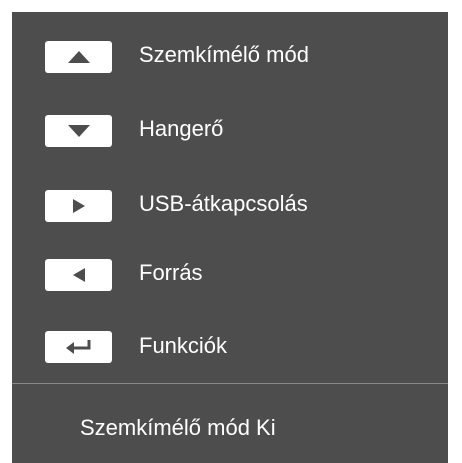 The width and height of the screenshot is (462, 463). What do you see at coordinates (178, 427) in the screenshot?
I see `eye-saver-status-text: Szemkímélő mód Ki` at bounding box center [178, 427].